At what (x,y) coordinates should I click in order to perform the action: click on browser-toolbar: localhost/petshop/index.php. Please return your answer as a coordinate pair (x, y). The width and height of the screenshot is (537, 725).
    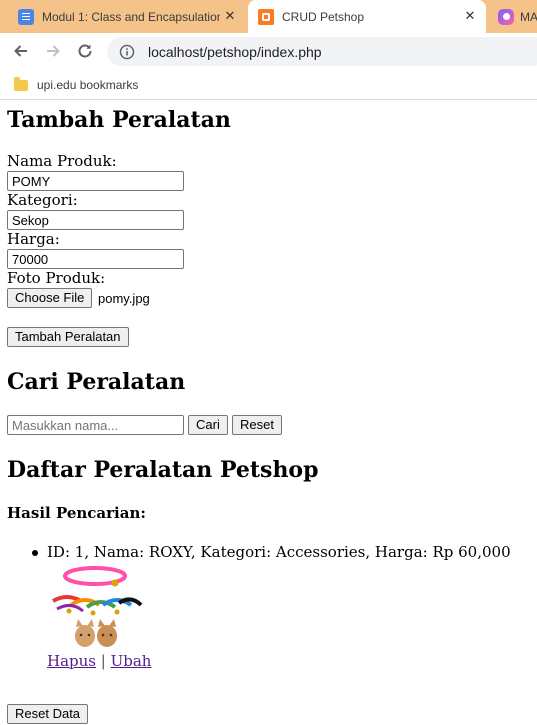
    Looking at the image, I should click on (268, 51).